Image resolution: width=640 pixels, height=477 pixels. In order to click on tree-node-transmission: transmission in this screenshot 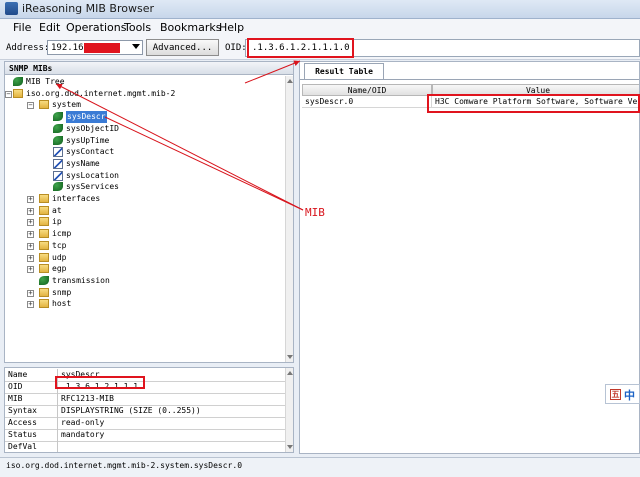, I will do `click(144, 281)`.